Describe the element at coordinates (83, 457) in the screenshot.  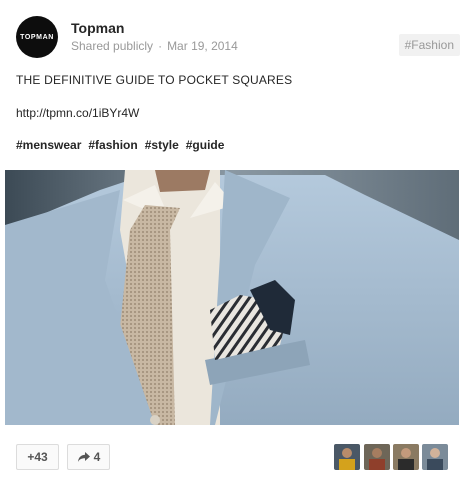
I see `share-arrow-icon` at that location.